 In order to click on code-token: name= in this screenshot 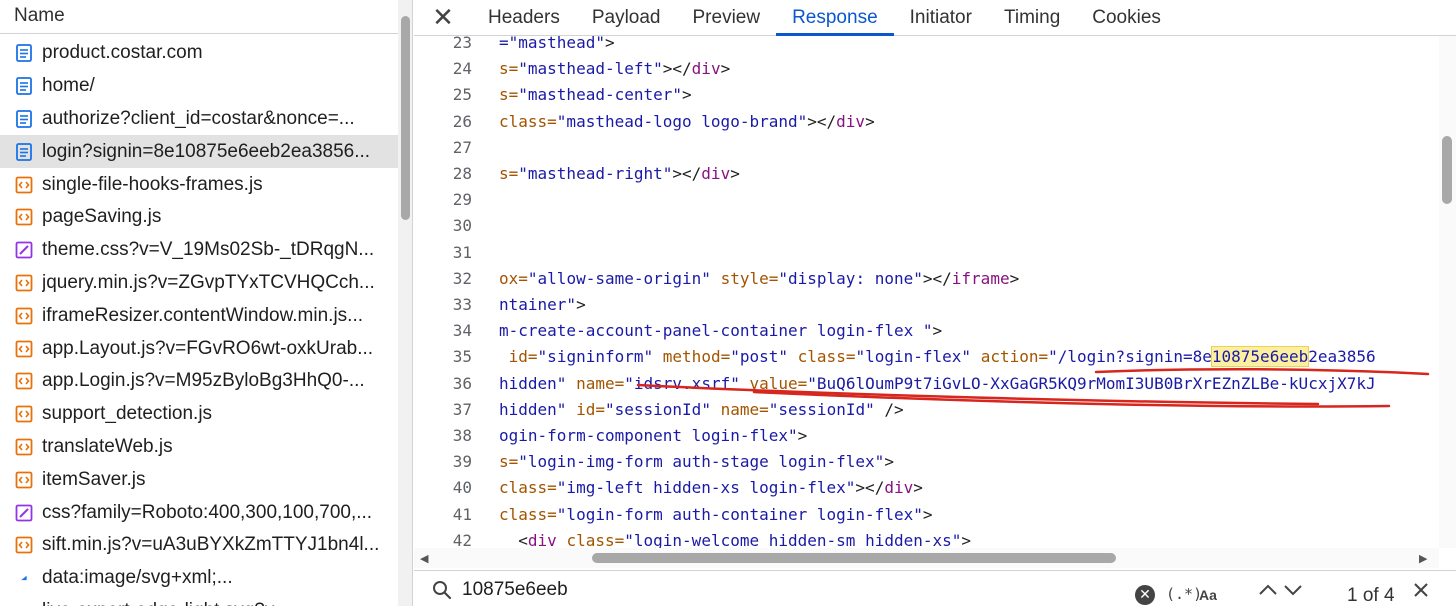, I will do `click(744, 409)`.